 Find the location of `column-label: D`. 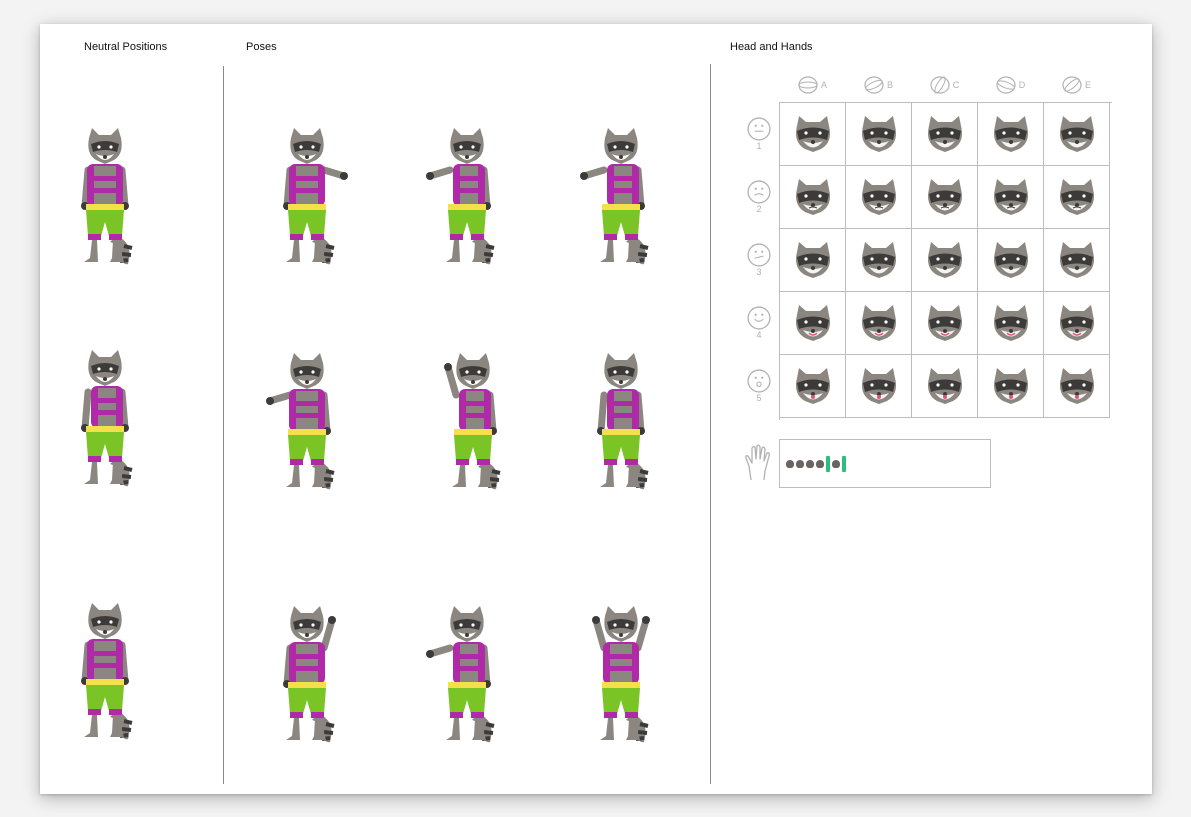

column-label: D is located at coordinates (1022, 85).